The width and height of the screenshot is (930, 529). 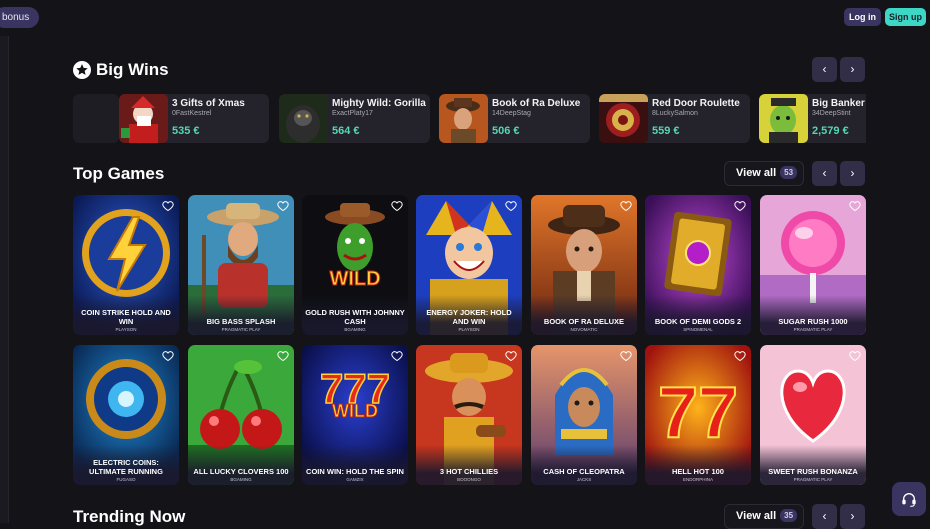 What do you see at coordinates (132, 69) in the screenshot?
I see `big-wins-title: Big Wins` at bounding box center [132, 69].